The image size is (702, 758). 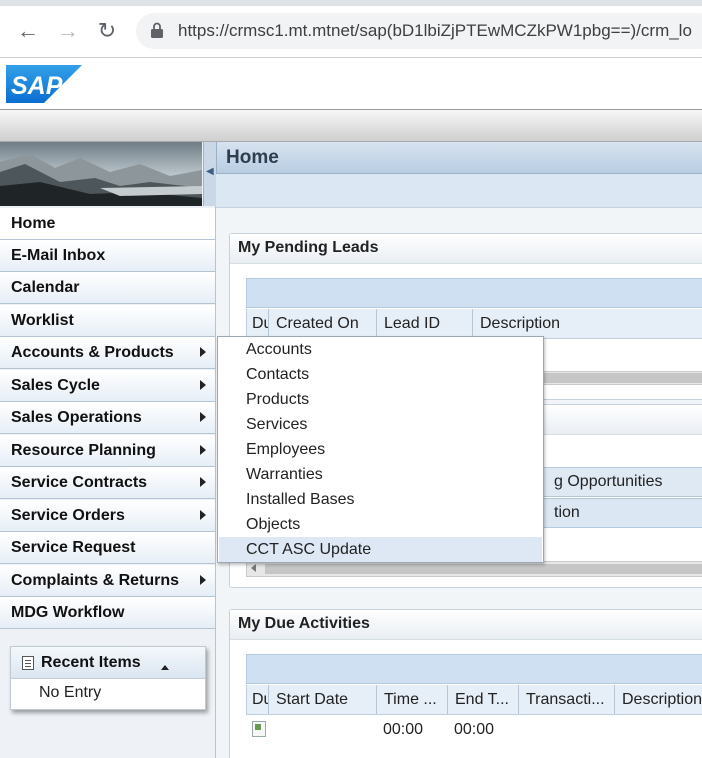 I want to click on nav-item-label: E-Mail Inbox, so click(x=58, y=255).